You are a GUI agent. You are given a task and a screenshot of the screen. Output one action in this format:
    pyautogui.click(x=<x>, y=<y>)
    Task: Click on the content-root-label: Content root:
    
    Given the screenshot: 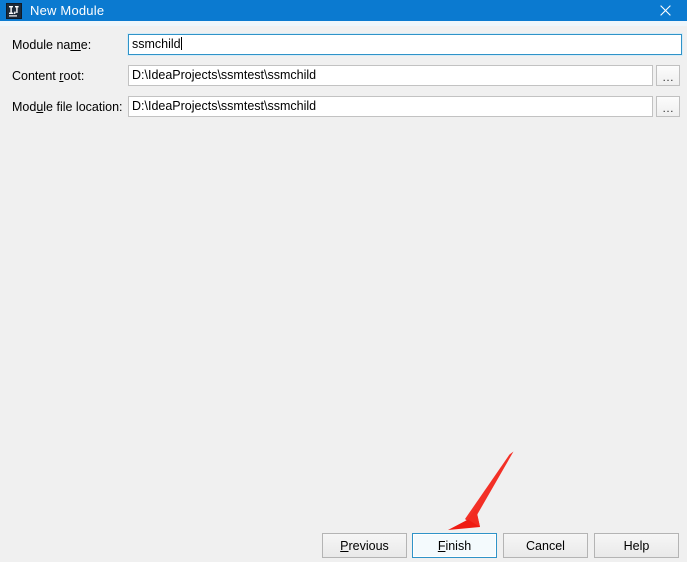 What is the action you would take?
    pyautogui.click(x=48, y=76)
    